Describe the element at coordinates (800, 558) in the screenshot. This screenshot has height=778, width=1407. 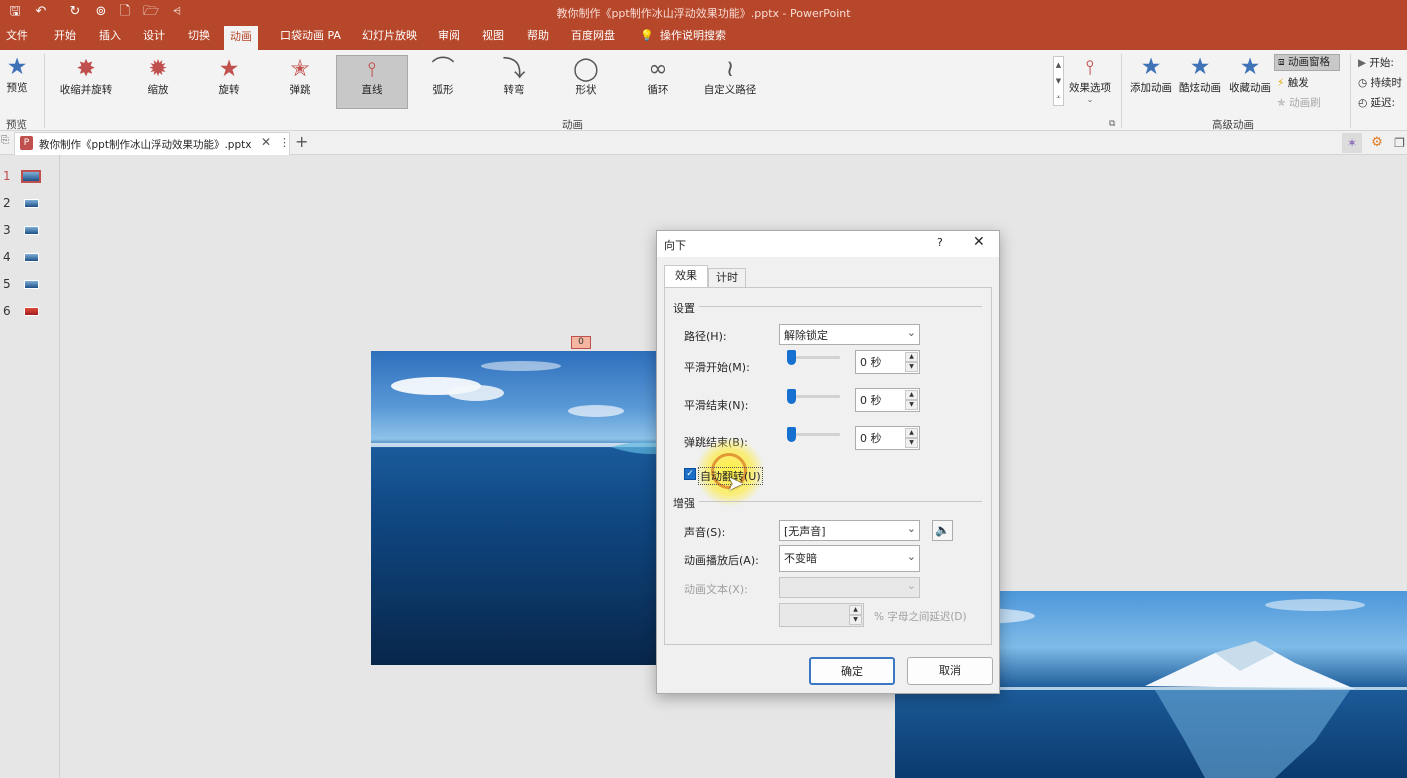
I see `after-animation-value: 不变暗` at that location.